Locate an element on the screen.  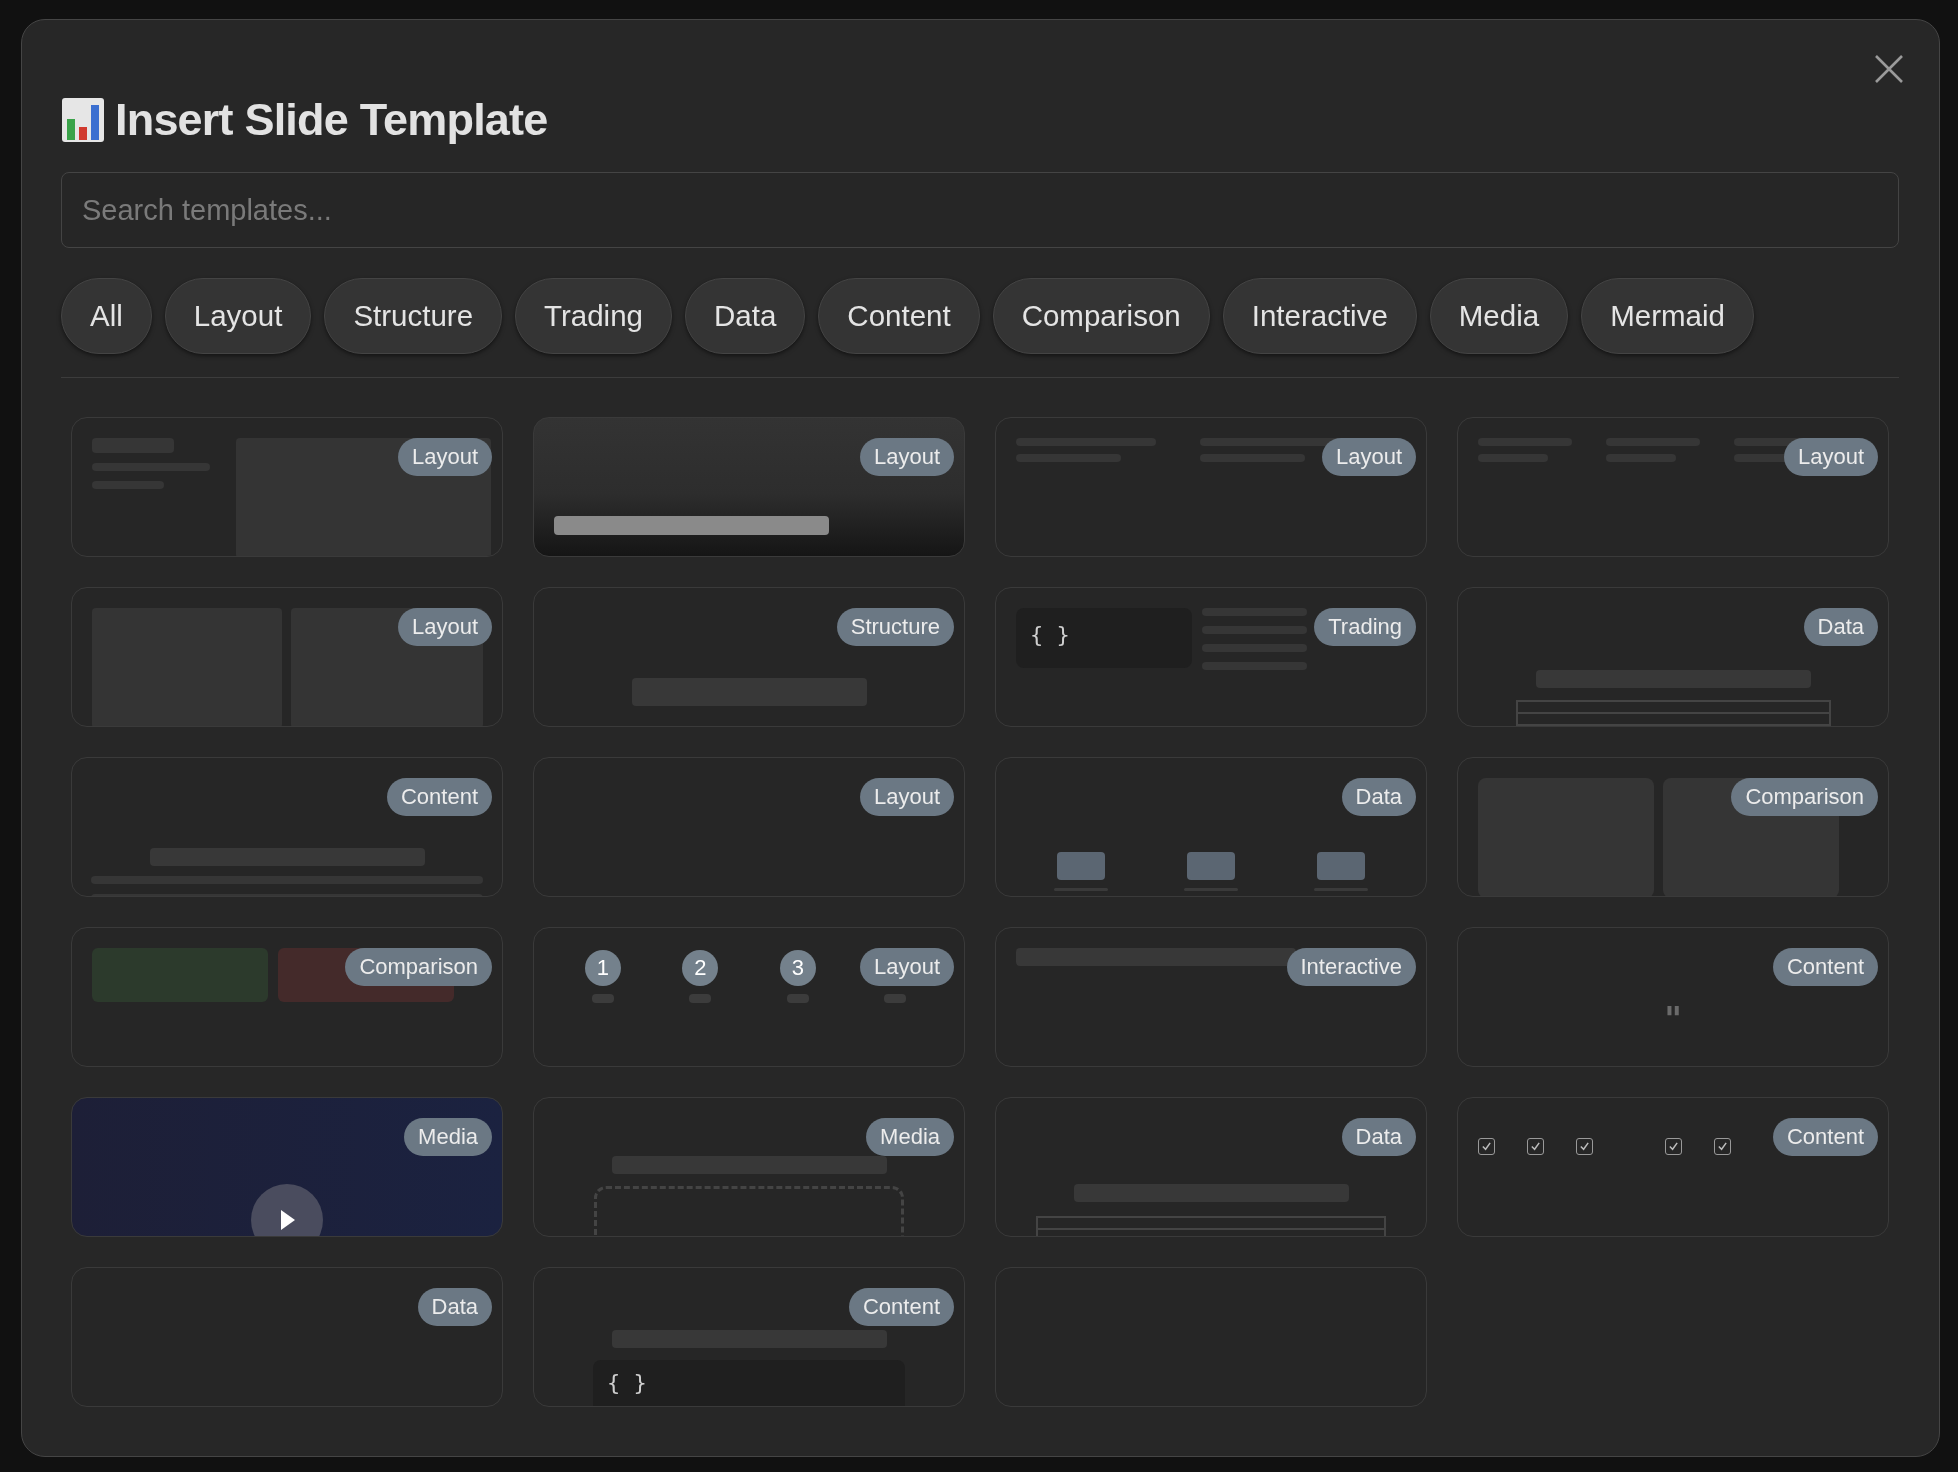
filter-chip: Media is located at coordinates (1499, 316).